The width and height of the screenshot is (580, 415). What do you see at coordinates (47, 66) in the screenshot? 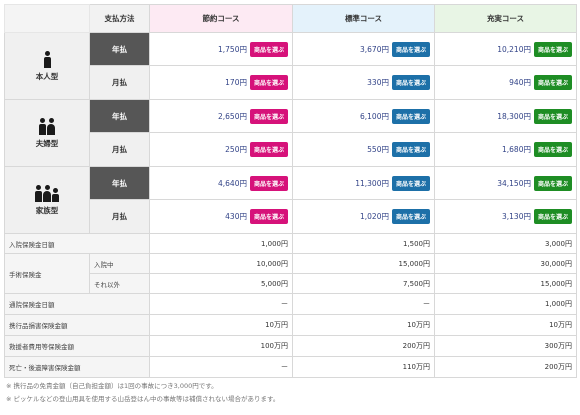
I see `plan-type-honnin: 本人型` at bounding box center [47, 66].